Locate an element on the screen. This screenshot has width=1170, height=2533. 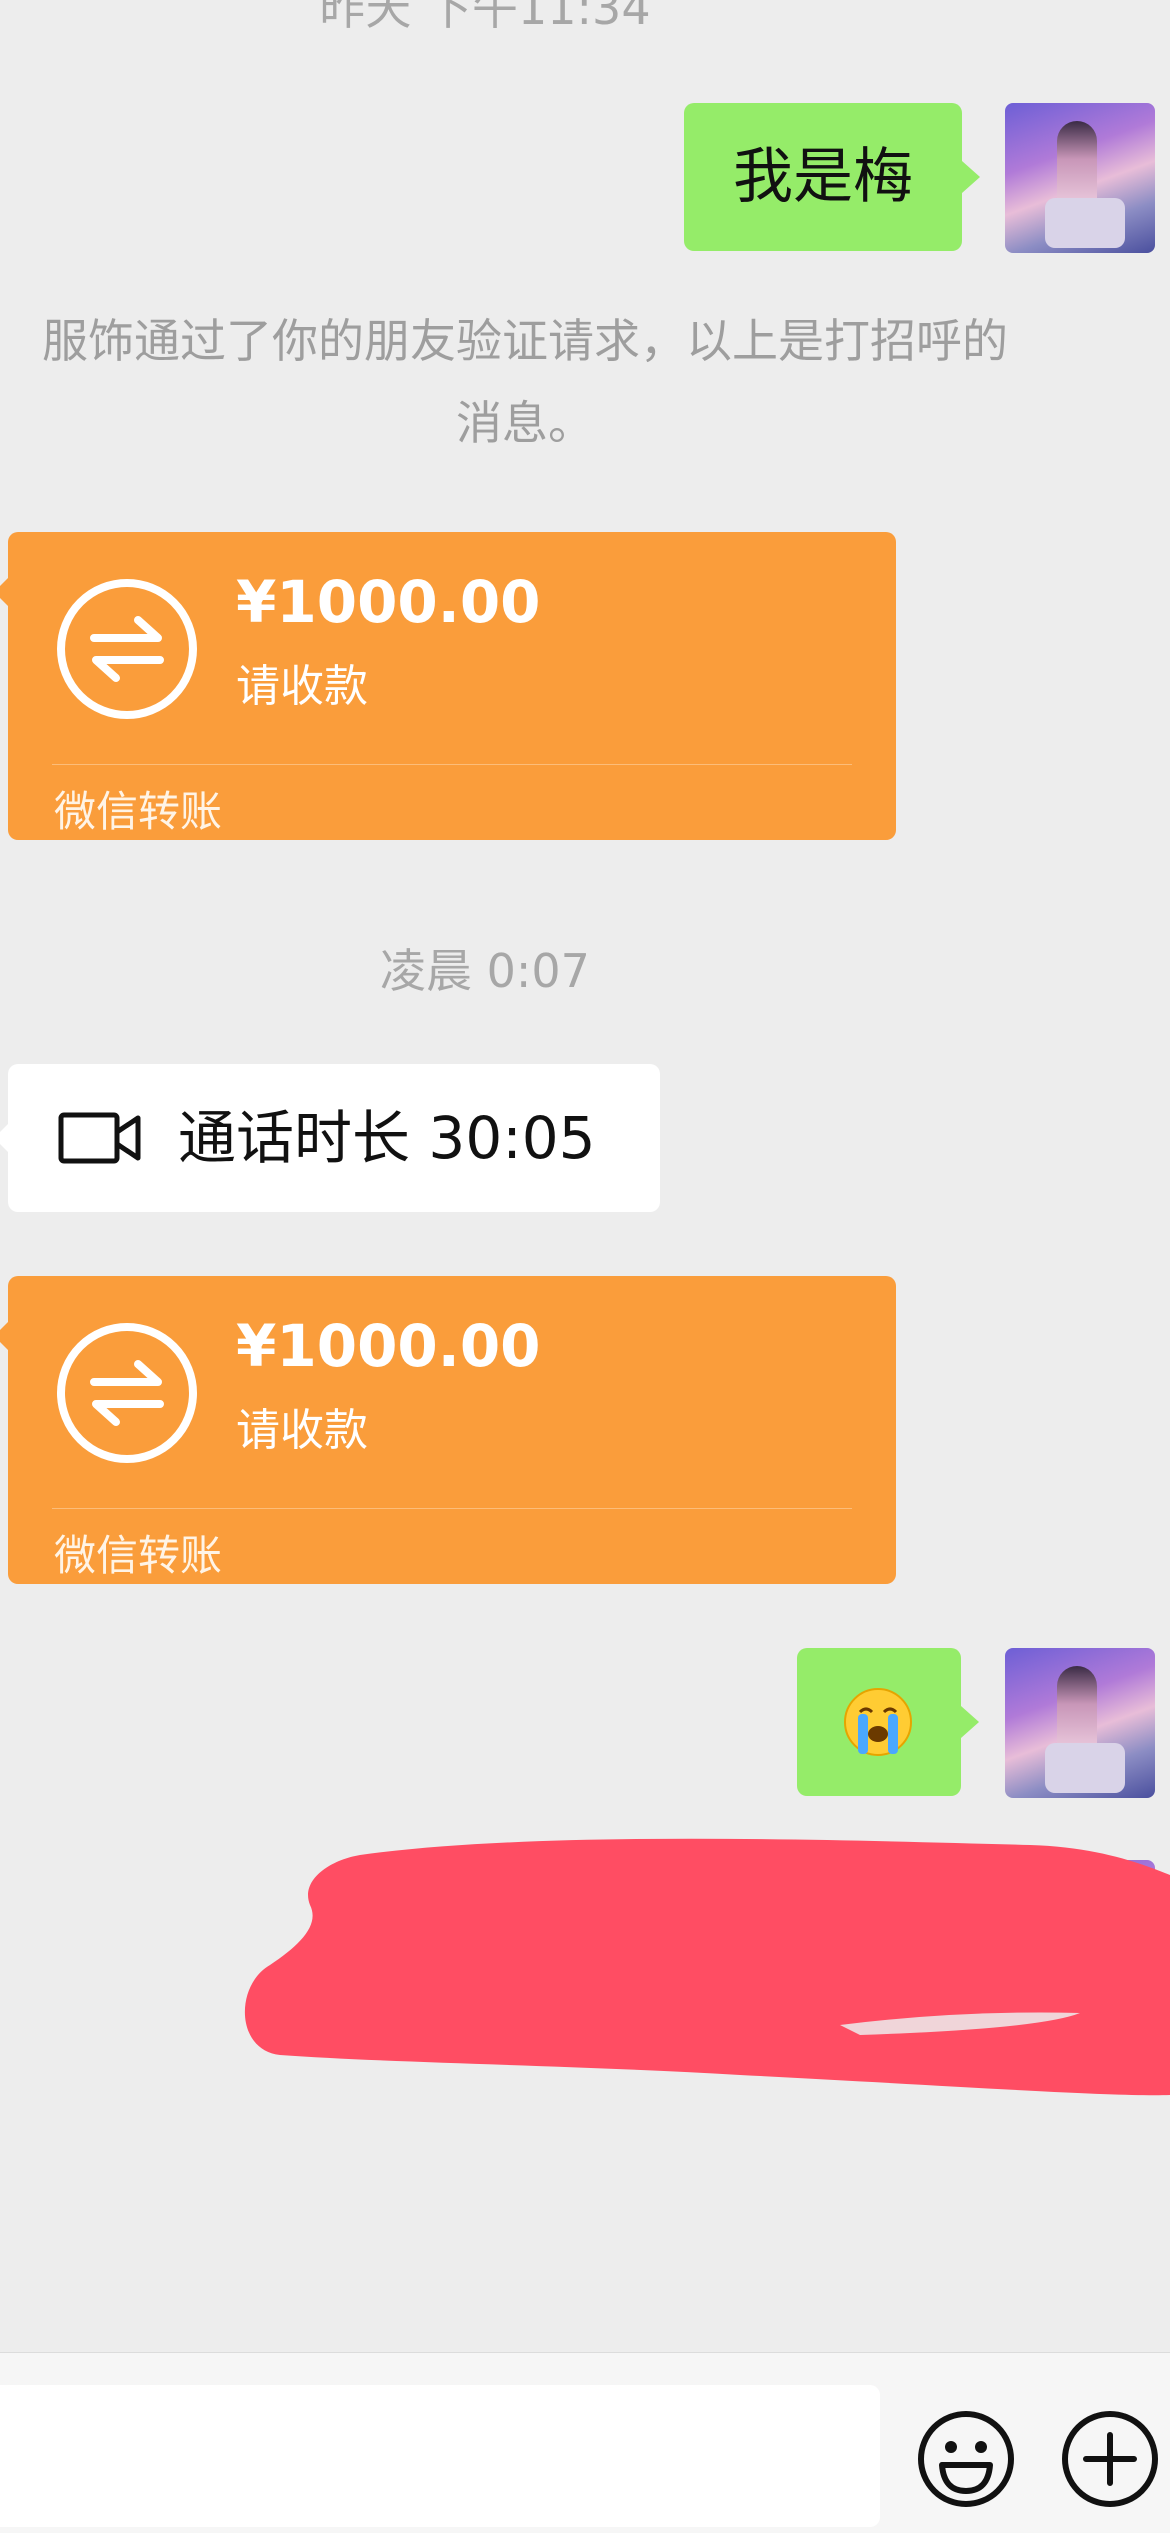
video-call-bubble: 通话时长 30:05 is located at coordinates (330, 1138).